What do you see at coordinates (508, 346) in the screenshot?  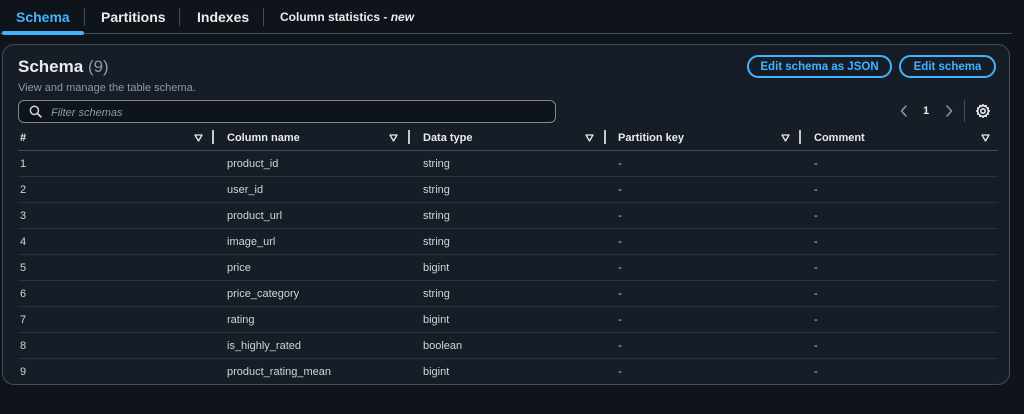 I see `table-row: 8 is_highly_rated boolean - -` at bounding box center [508, 346].